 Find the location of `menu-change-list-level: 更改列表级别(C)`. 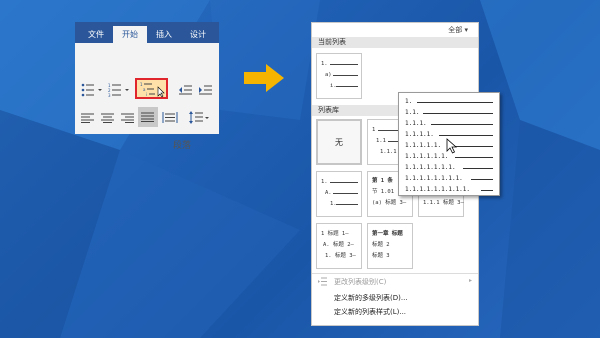

menu-change-list-level: 更改列表级别(C) is located at coordinates (360, 282).